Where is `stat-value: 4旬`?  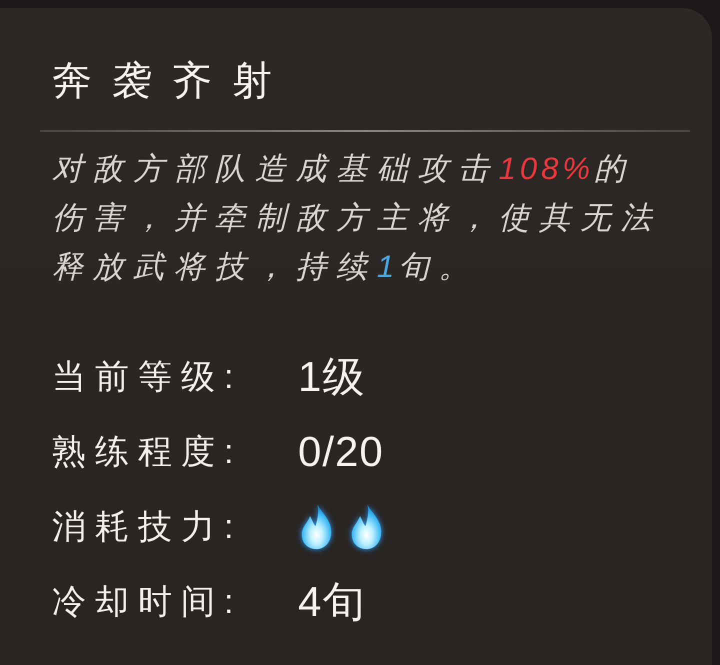
stat-value: 4旬 is located at coordinates (332, 601).